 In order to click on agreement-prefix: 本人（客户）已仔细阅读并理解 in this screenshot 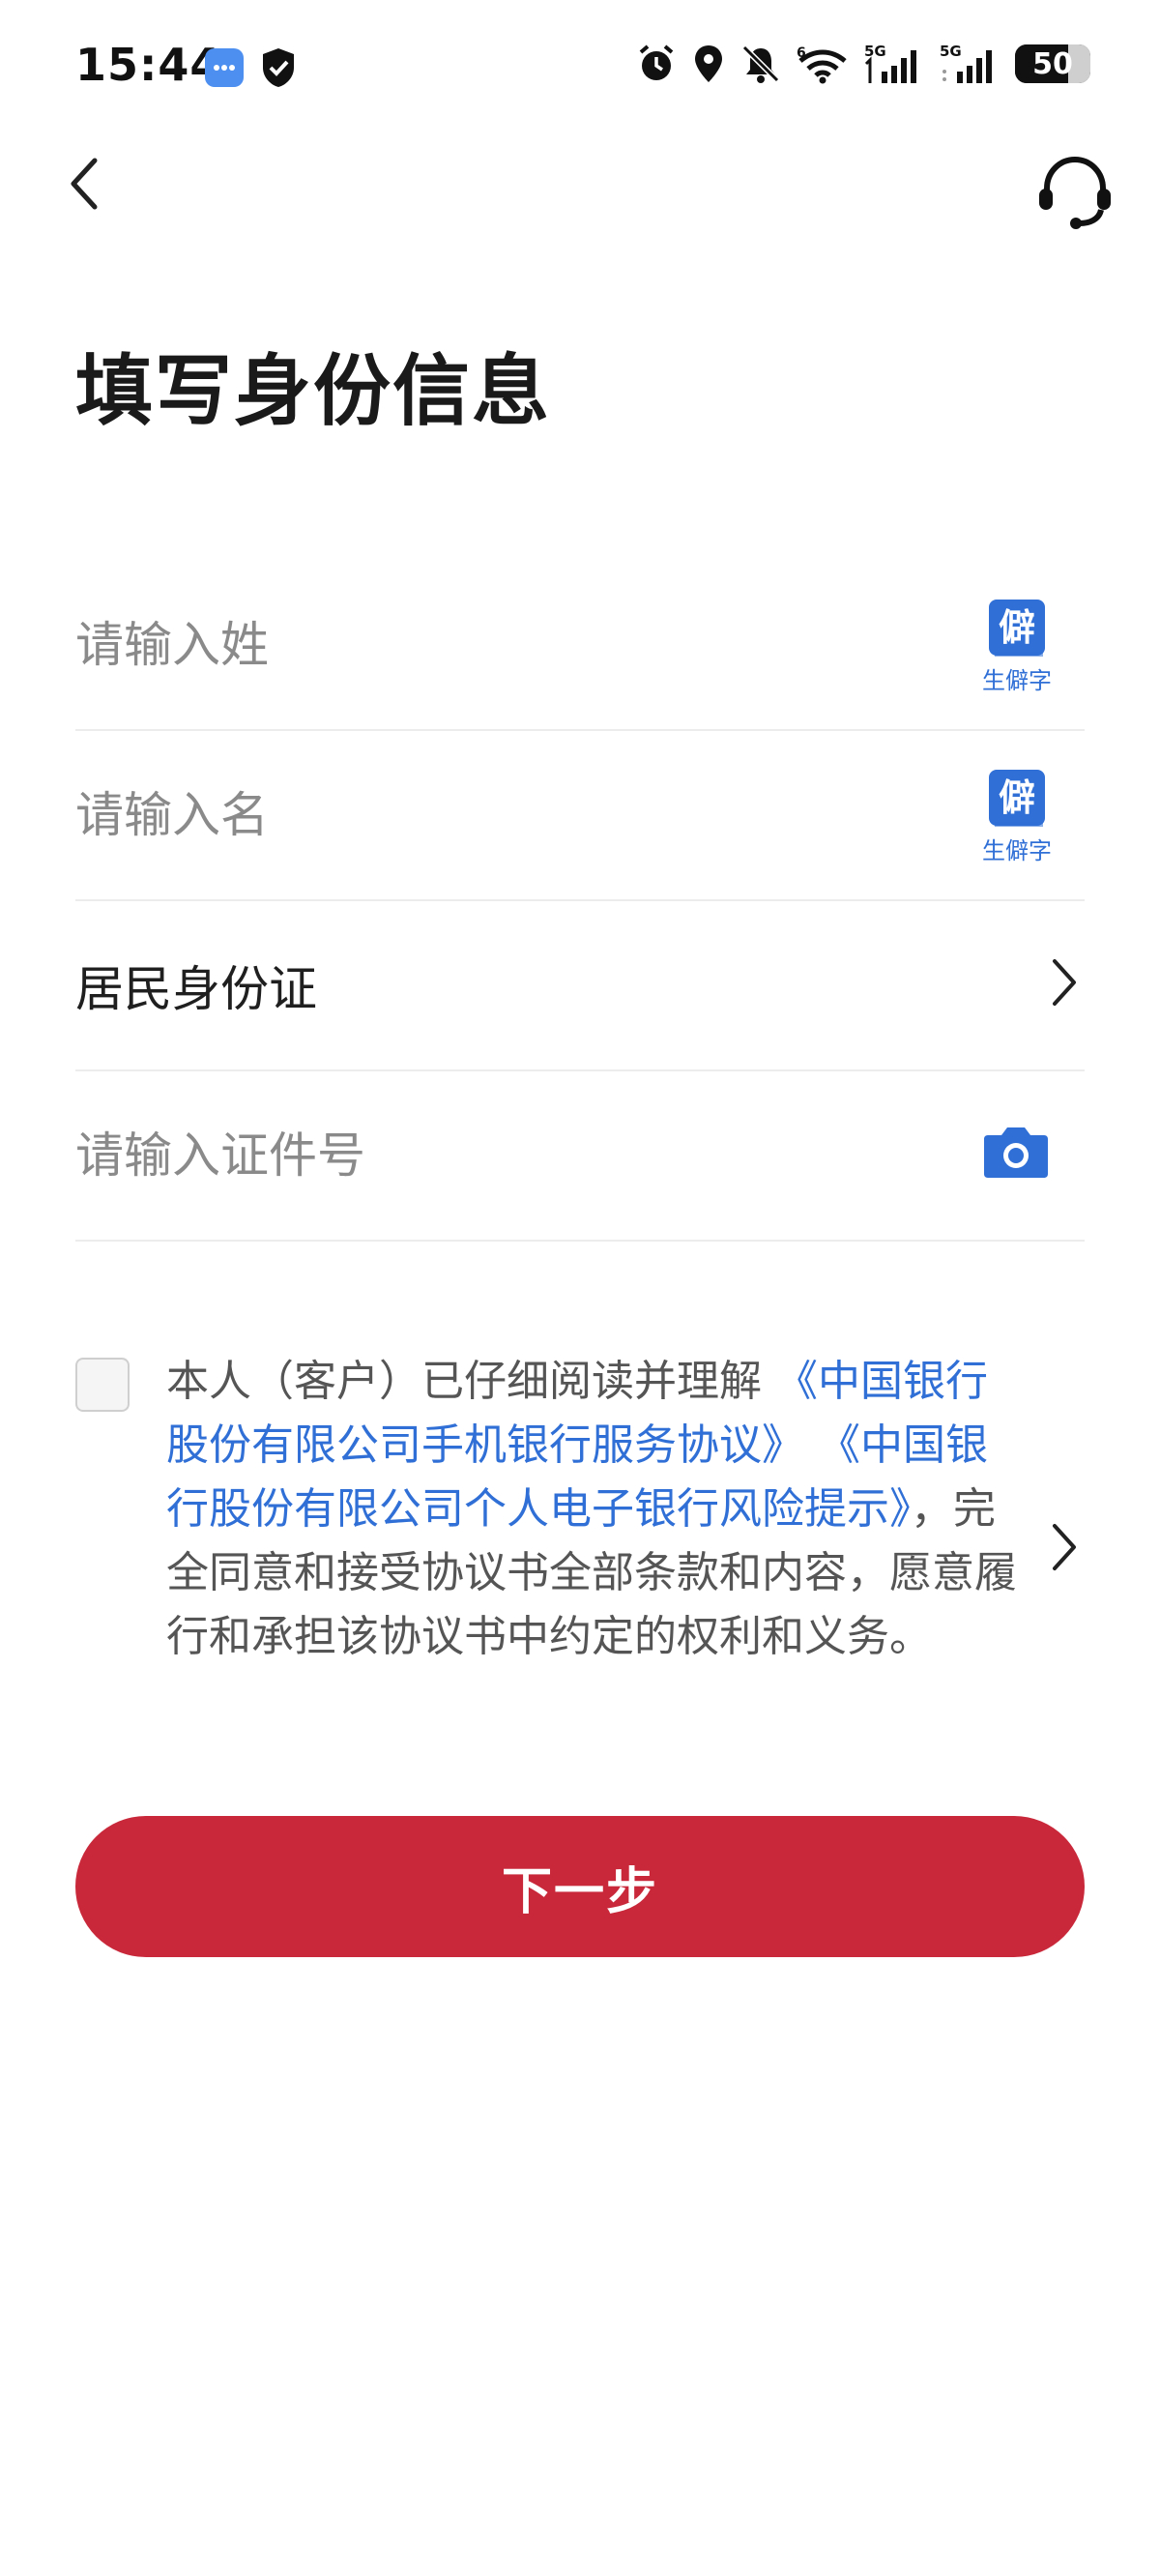, I will do `click(464, 1381)`.